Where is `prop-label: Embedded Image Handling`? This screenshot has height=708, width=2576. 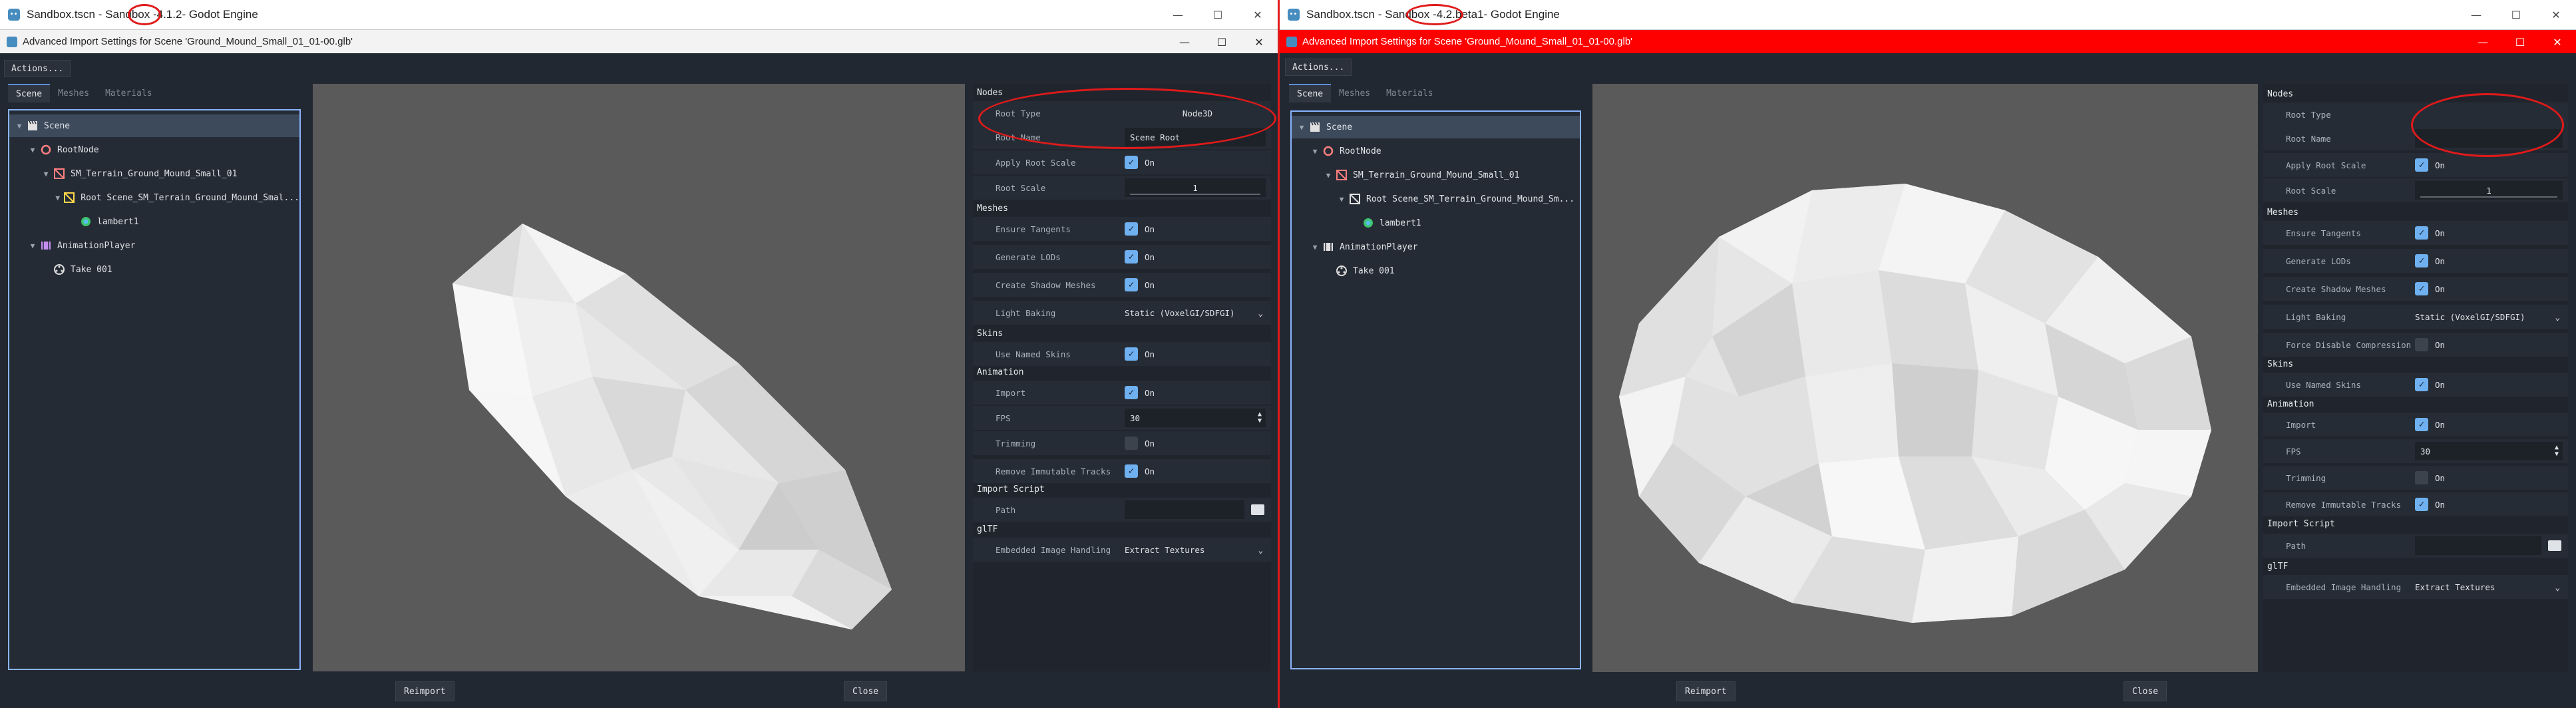 prop-label: Embedded Image Handling is located at coordinates (2344, 587).